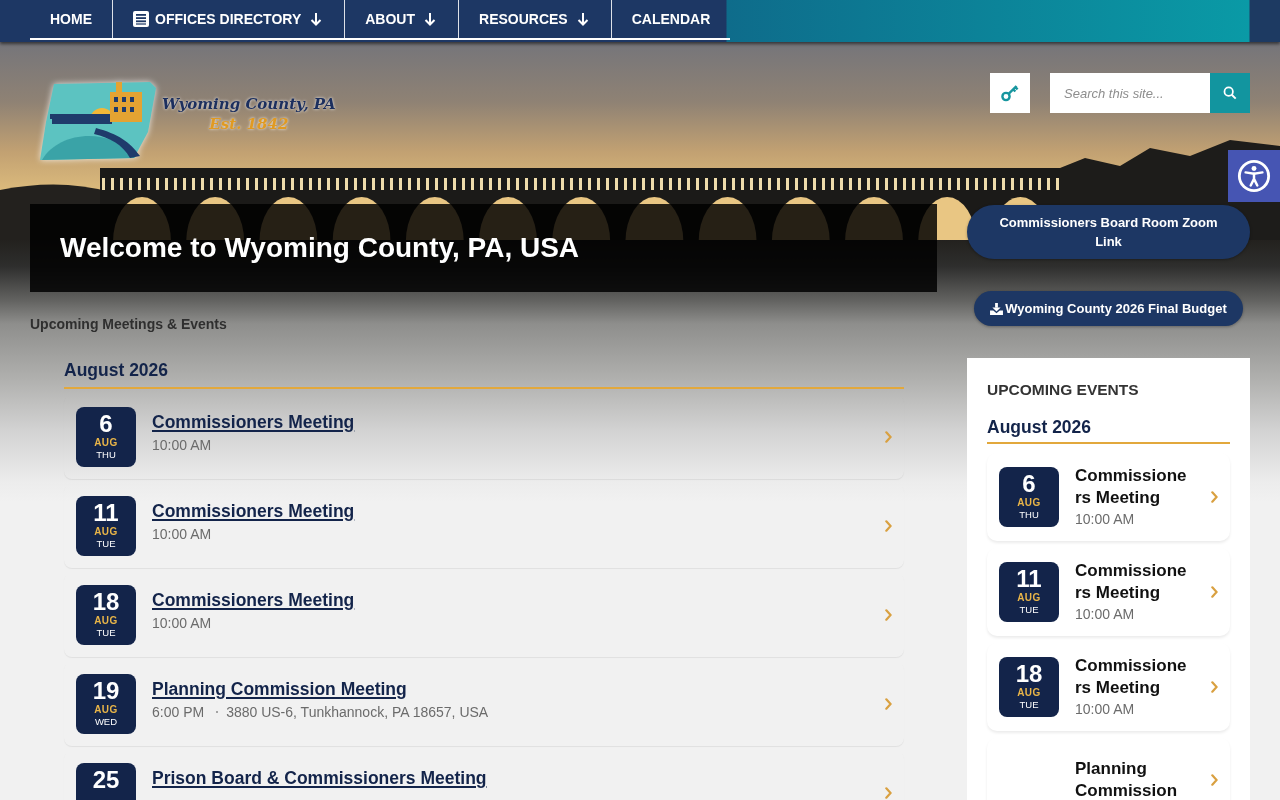 The height and width of the screenshot is (800, 1280). What do you see at coordinates (128, 324) in the screenshot?
I see `section-heading: Upcoming Meetings & Events` at bounding box center [128, 324].